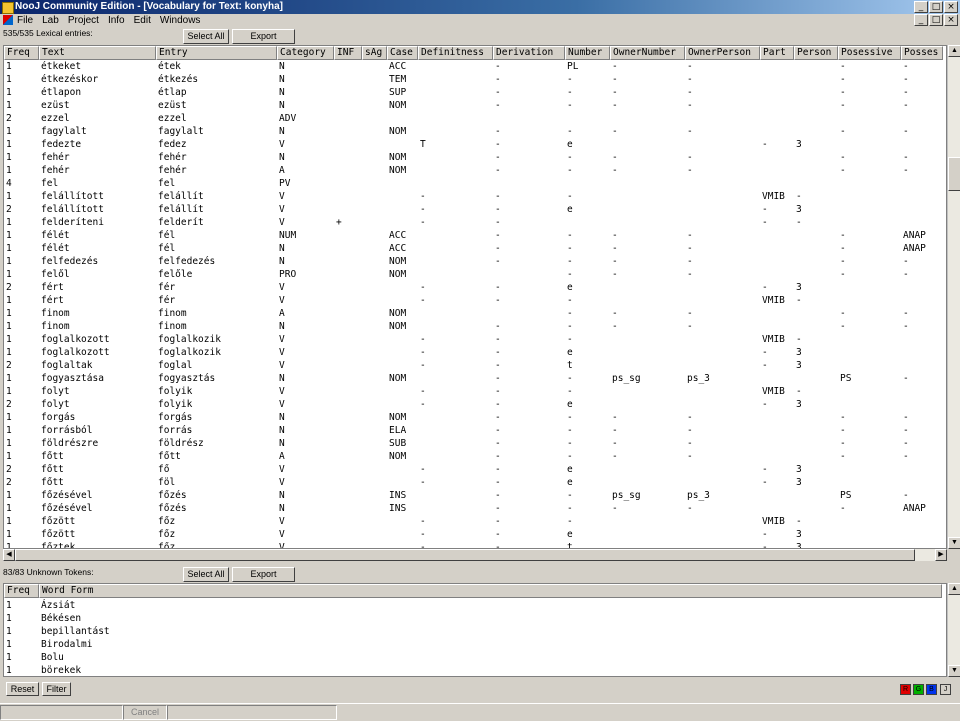  Describe the element at coordinates (473, 378) in the screenshot. I see `table-row: 1 fogyasztása fogyasztás N NOM - - ps_sg ps_3 PS -` at that location.